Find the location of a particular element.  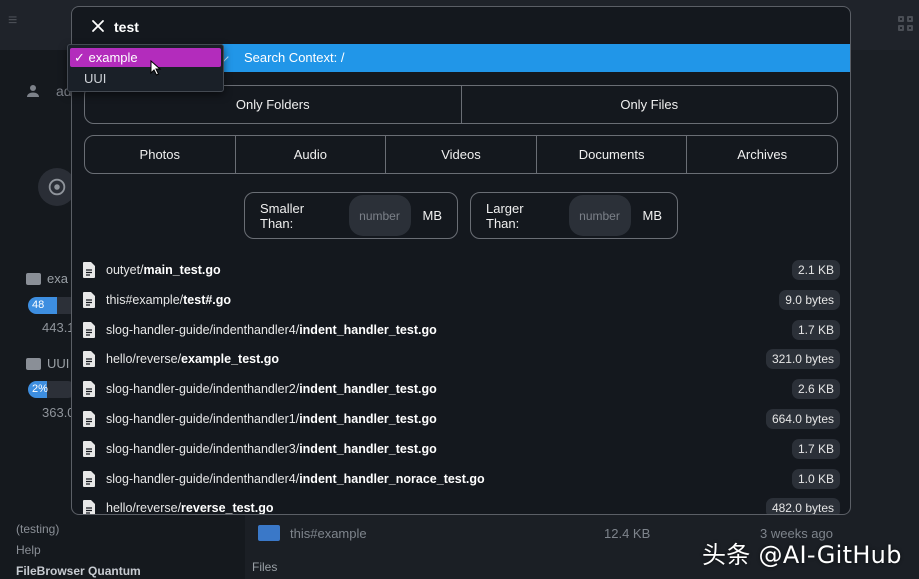

smaller-than-unit: MB is located at coordinates (432, 215).